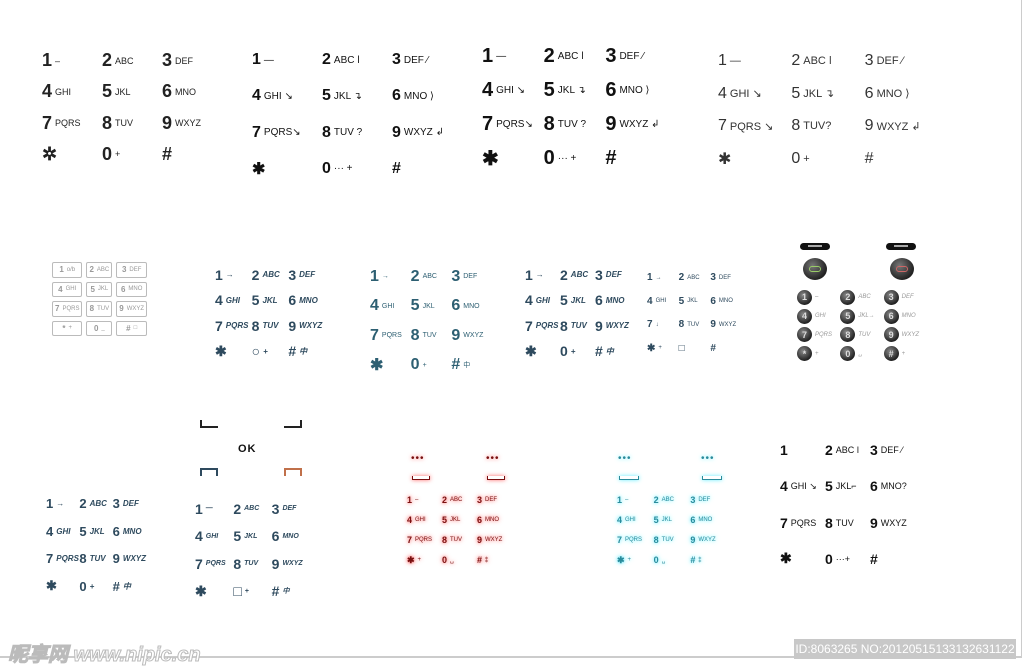 The width and height of the screenshot is (1024, 669). Describe the element at coordinates (815, 269) in the screenshot. I see `call-button-icon` at that location.